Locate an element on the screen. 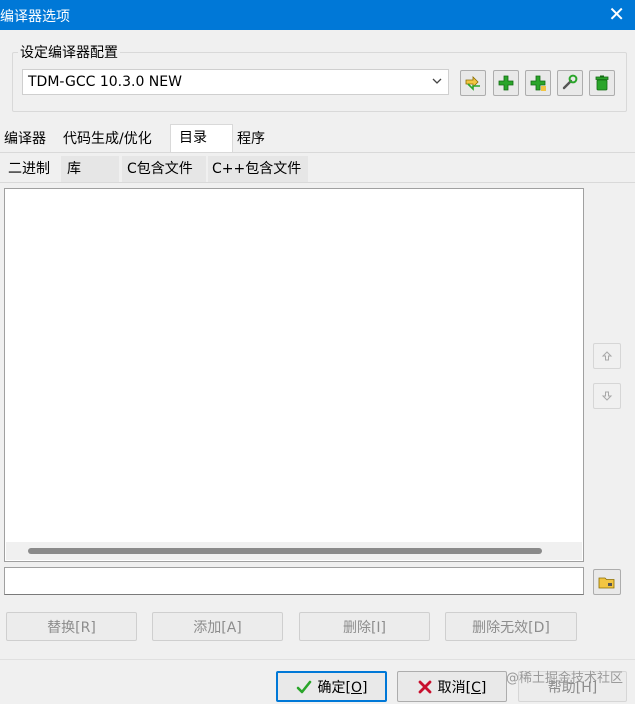 The height and width of the screenshot is (704, 635). rename-icon is located at coordinates (472, 83).